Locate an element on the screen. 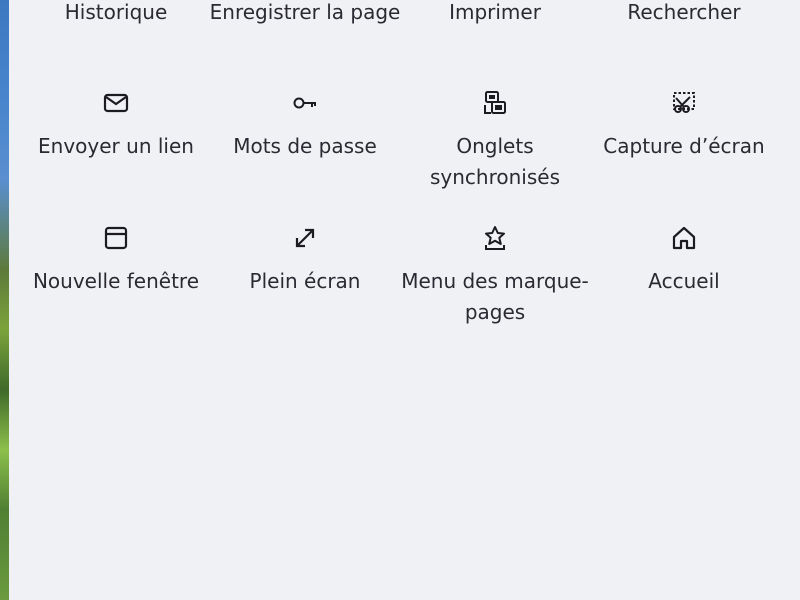 The height and width of the screenshot is (600, 800). new-window-icon is located at coordinates (116, 238).